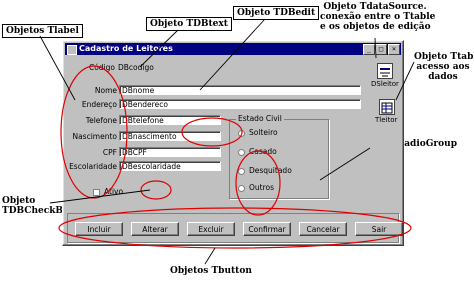 This screenshot has width=474, height=292. What do you see at coordinates (159, 48) in the screenshot?
I see `tdbtext-line` at bounding box center [159, 48].